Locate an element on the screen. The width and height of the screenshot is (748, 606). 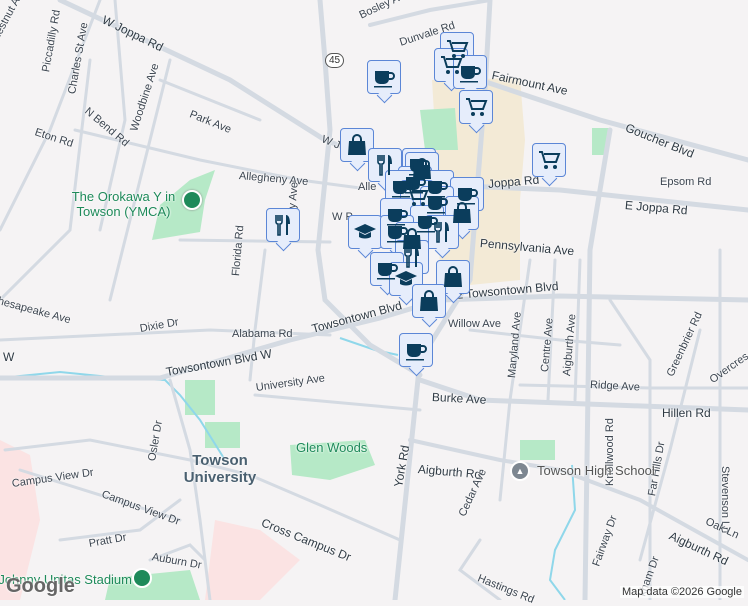
route-shield: 45 is located at coordinates (335, 60).